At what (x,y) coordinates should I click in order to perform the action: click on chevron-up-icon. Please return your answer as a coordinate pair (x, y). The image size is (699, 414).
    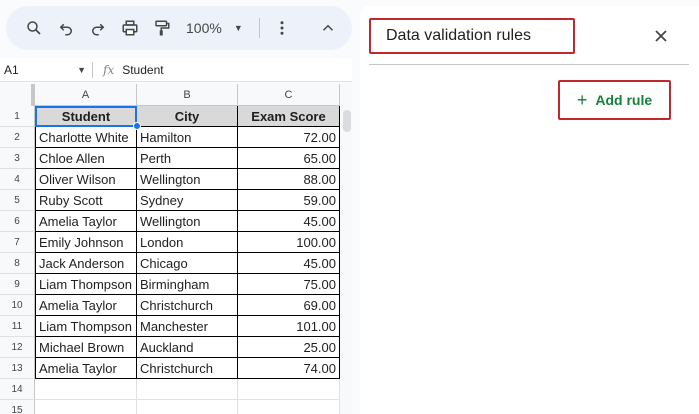
    Looking at the image, I should click on (328, 28).